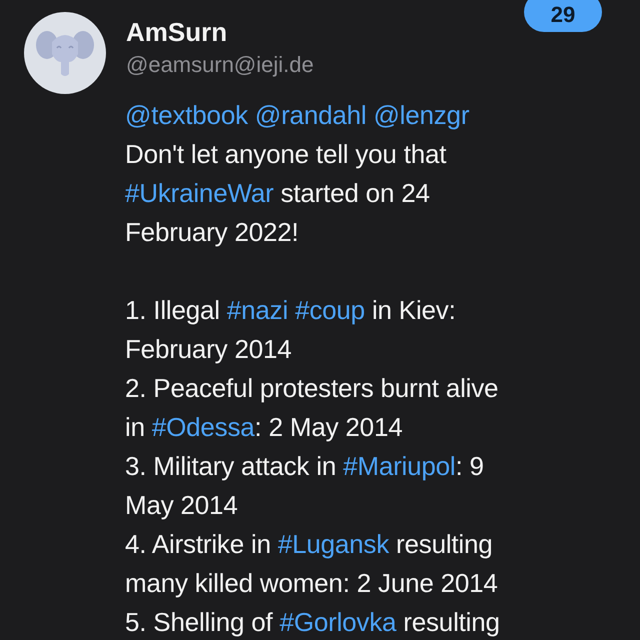 This screenshot has width=640, height=640. I want to click on post-text: 3. Military attack in #Mariupol: 9, so click(305, 466).